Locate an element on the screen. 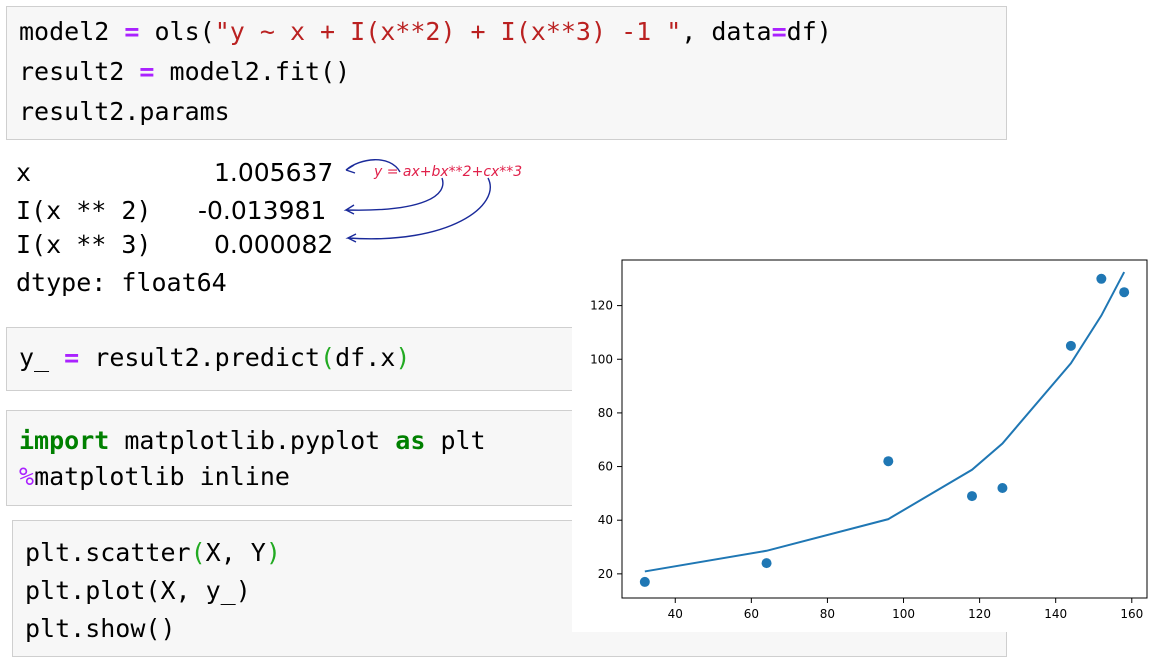 This screenshot has width=1151, height=660. code-token: ols( is located at coordinates (177, 31).